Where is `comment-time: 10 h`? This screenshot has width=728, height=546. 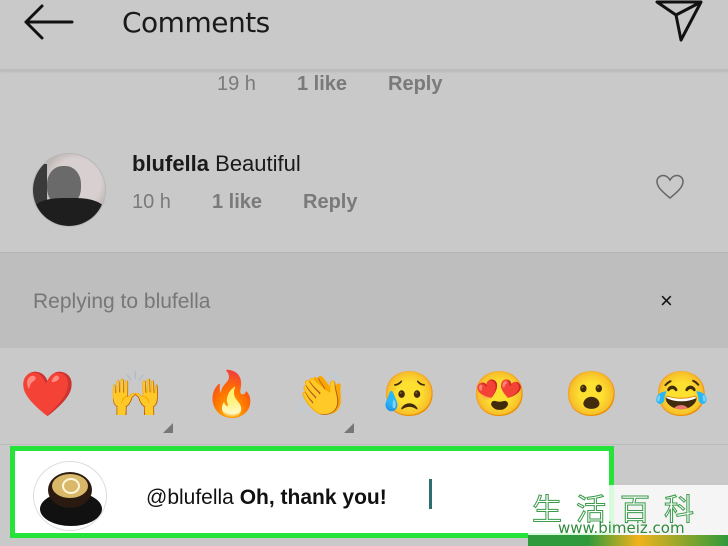 comment-time: 10 h is located at coordinates (151, 202).